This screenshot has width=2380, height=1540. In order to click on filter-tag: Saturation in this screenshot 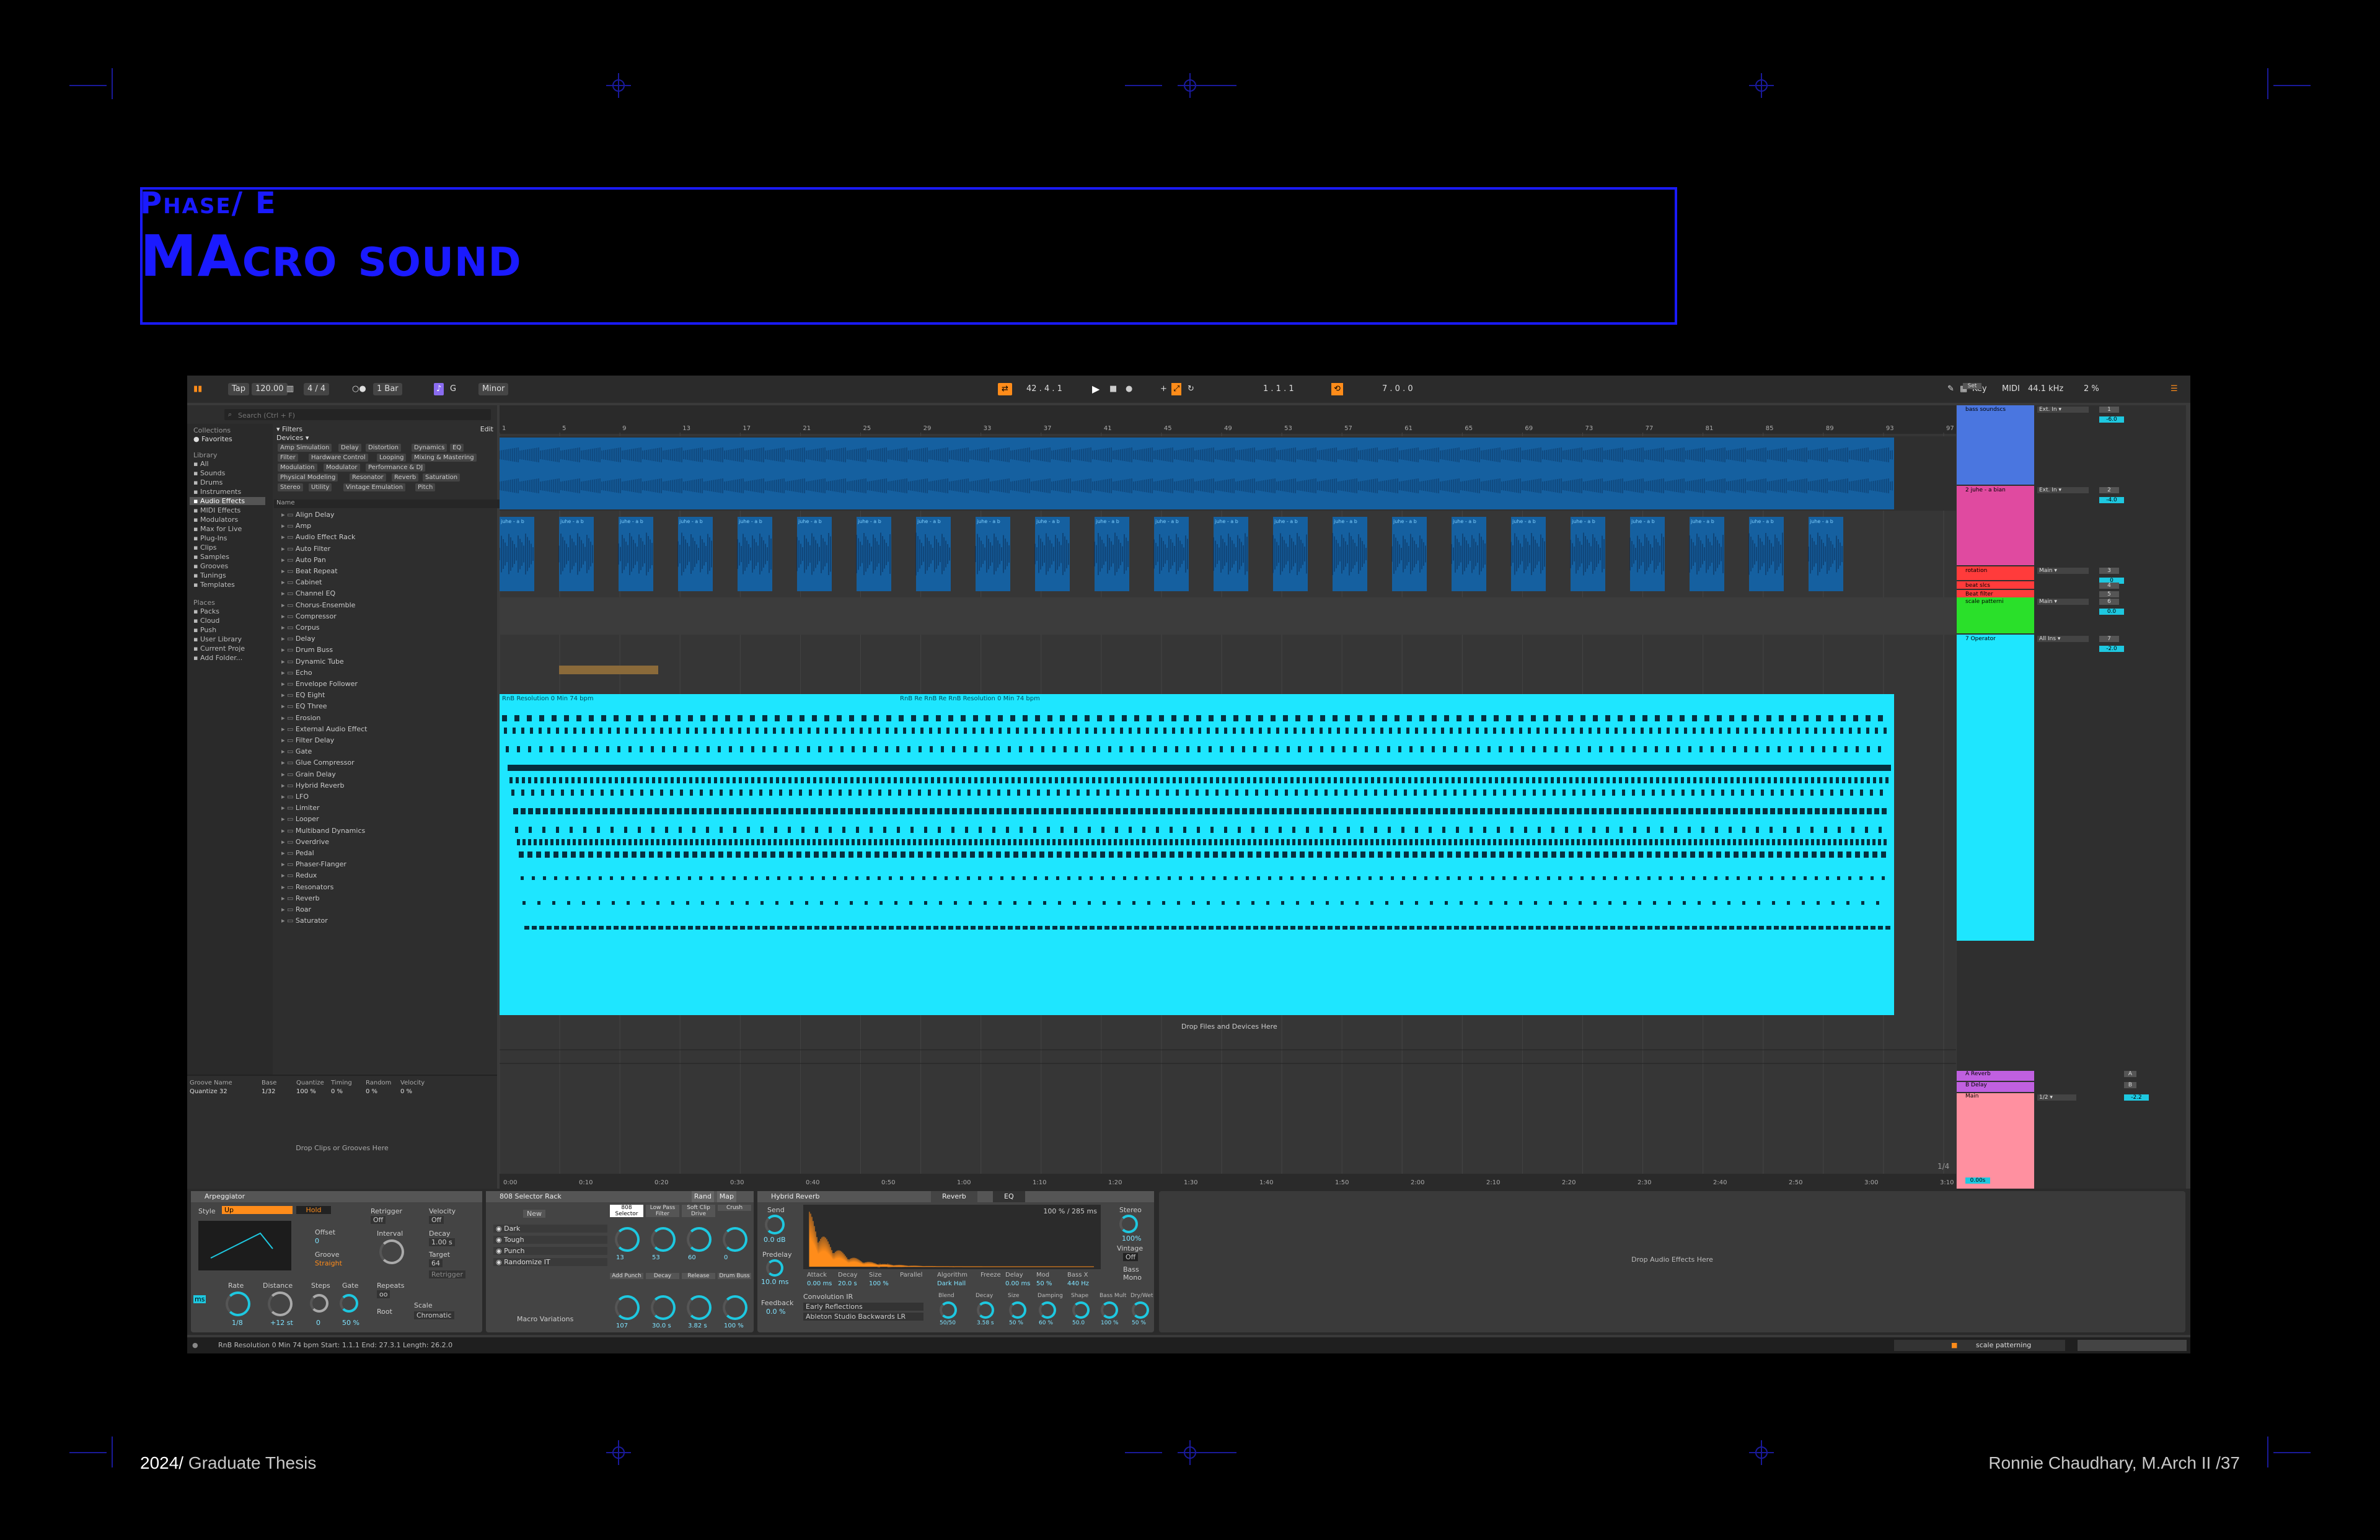, I will do `click(442, 477)`.